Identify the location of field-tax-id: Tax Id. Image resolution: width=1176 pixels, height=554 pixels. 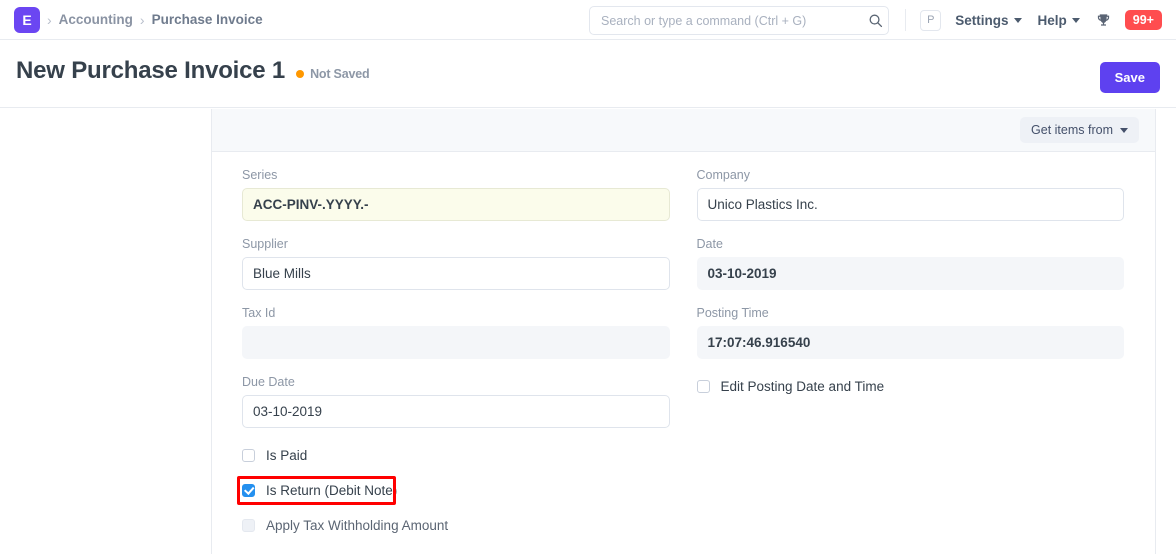
(456, 332).